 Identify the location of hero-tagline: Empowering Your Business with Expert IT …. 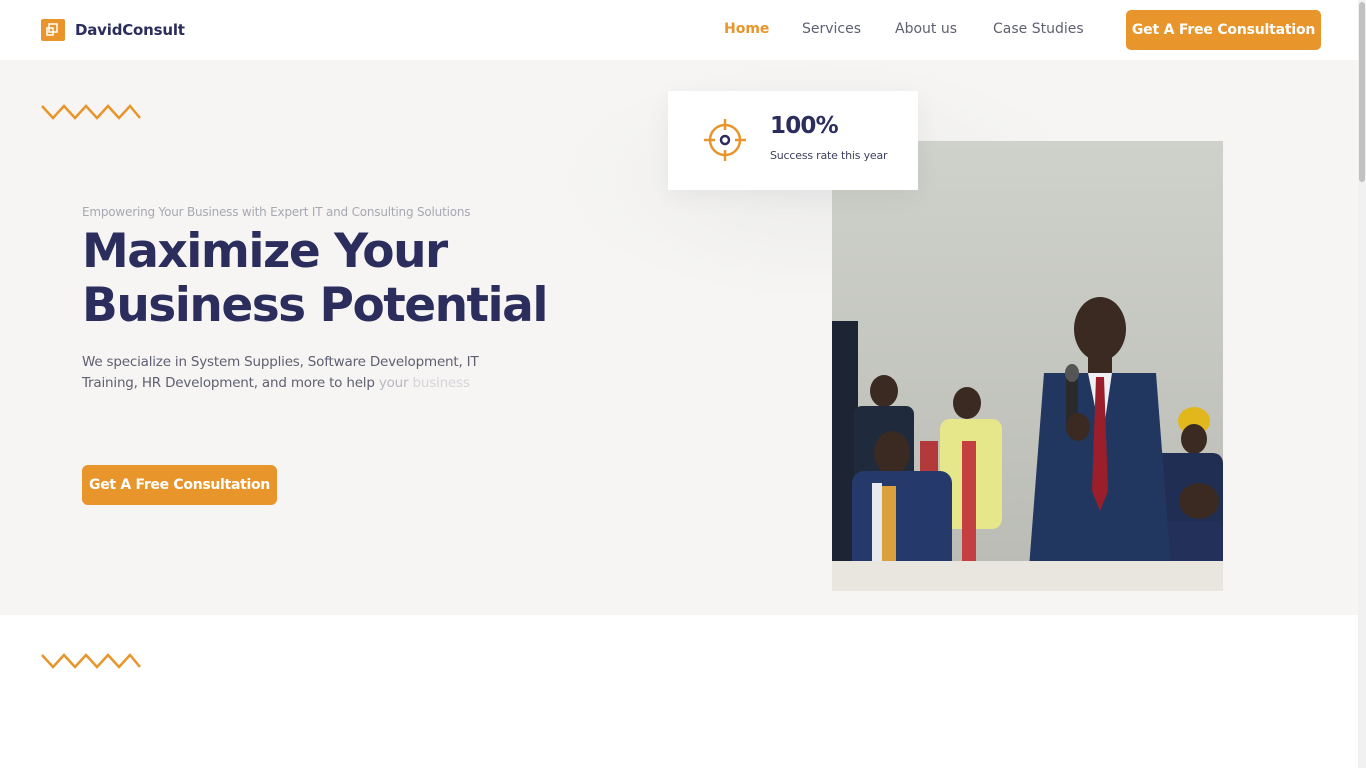
(276, 212).